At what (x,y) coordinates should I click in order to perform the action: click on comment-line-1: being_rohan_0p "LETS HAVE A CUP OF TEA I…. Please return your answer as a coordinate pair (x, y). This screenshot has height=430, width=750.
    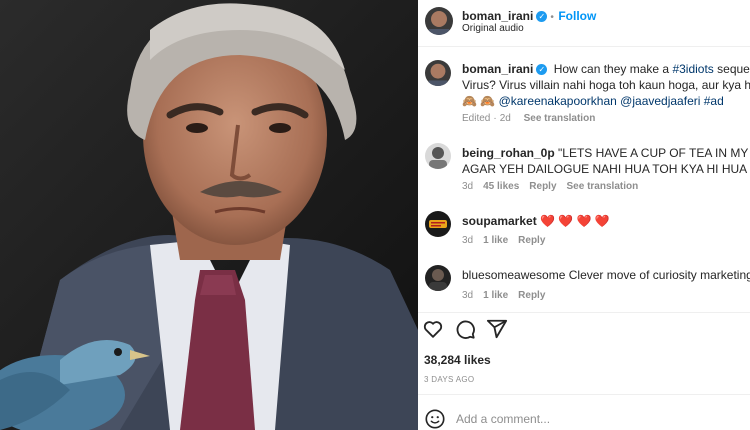
    Looking at the image, I should click on (606, 153).